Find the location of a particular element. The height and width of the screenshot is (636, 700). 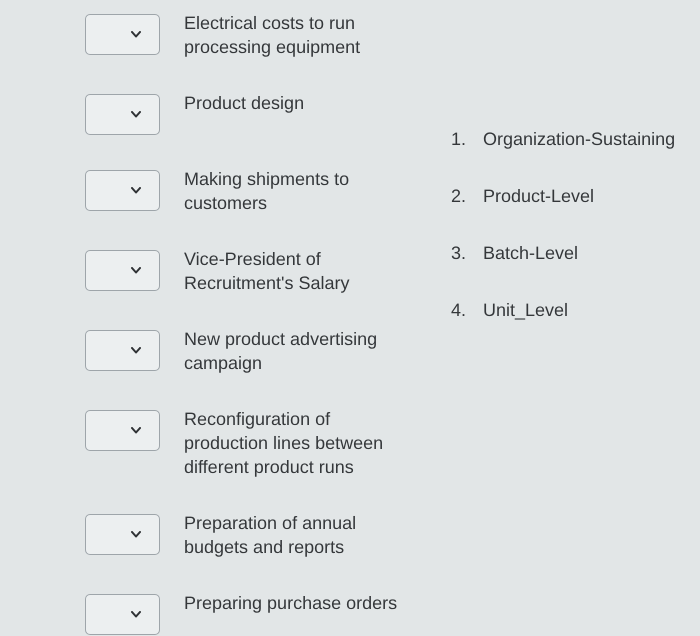

item-description: New product advertising campaign is located at coordinates (281, 351).